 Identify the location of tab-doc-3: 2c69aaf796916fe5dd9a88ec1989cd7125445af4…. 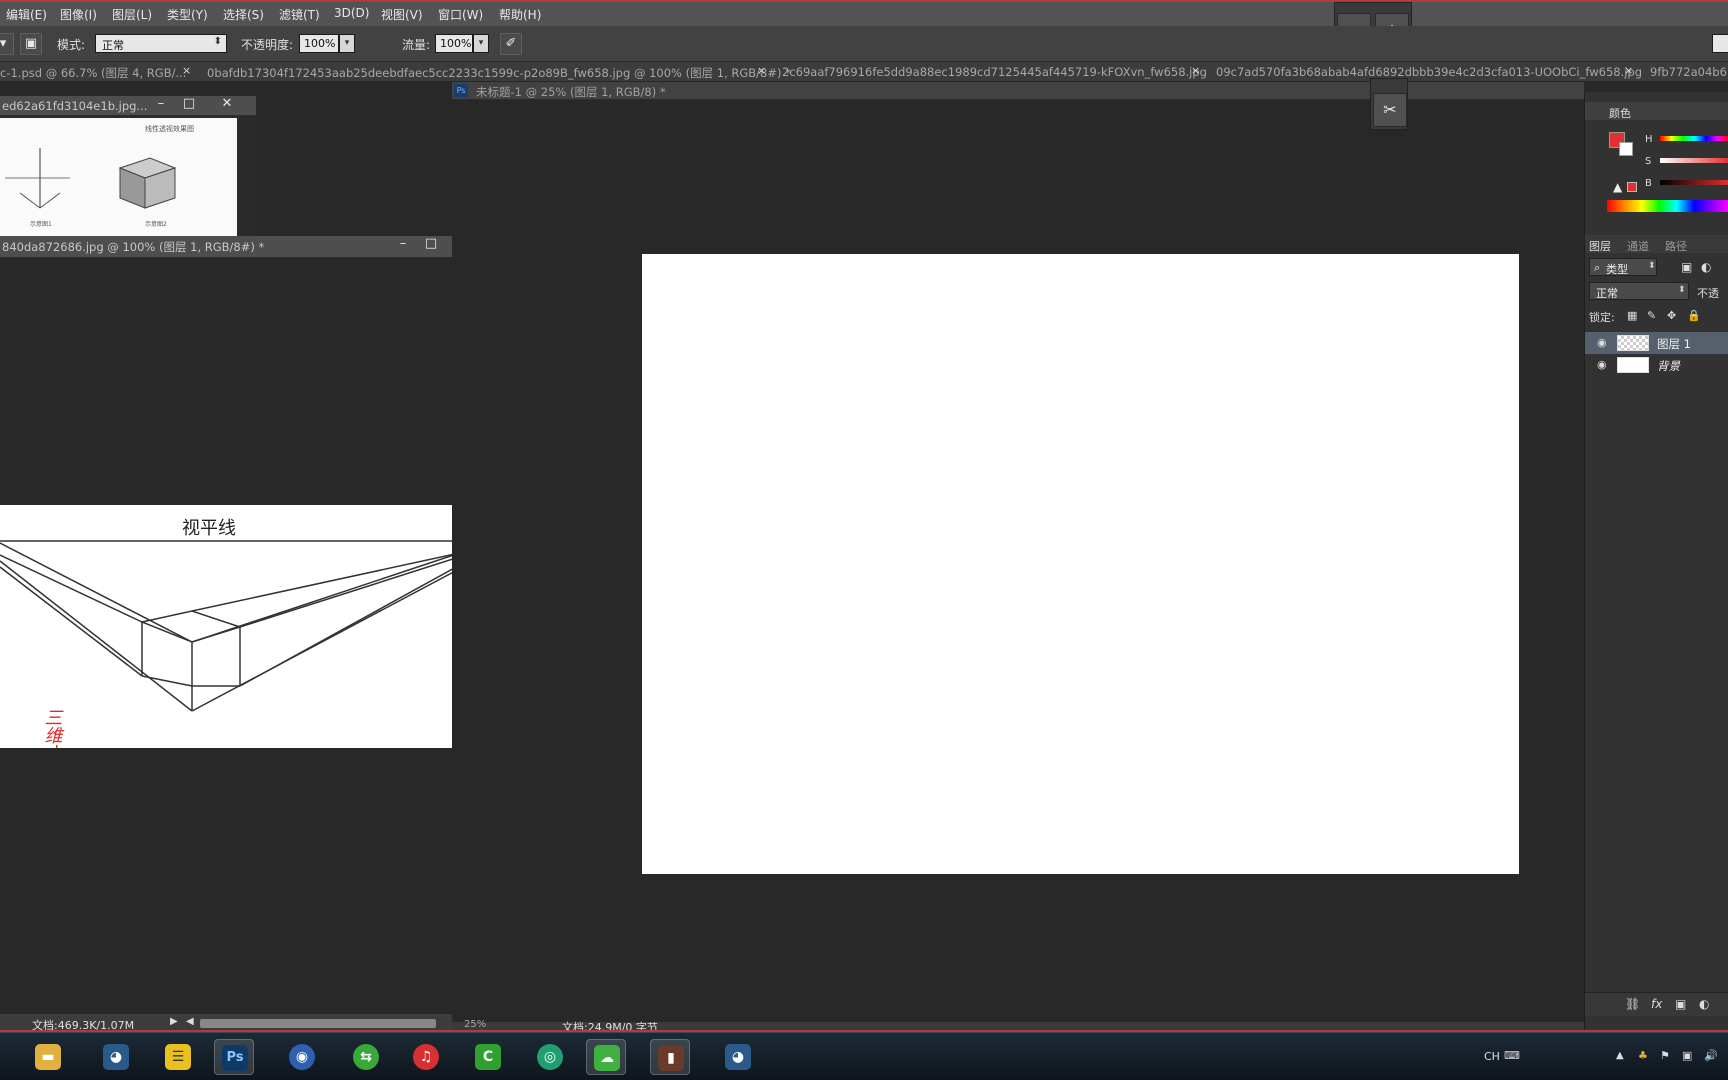
(994, 72).